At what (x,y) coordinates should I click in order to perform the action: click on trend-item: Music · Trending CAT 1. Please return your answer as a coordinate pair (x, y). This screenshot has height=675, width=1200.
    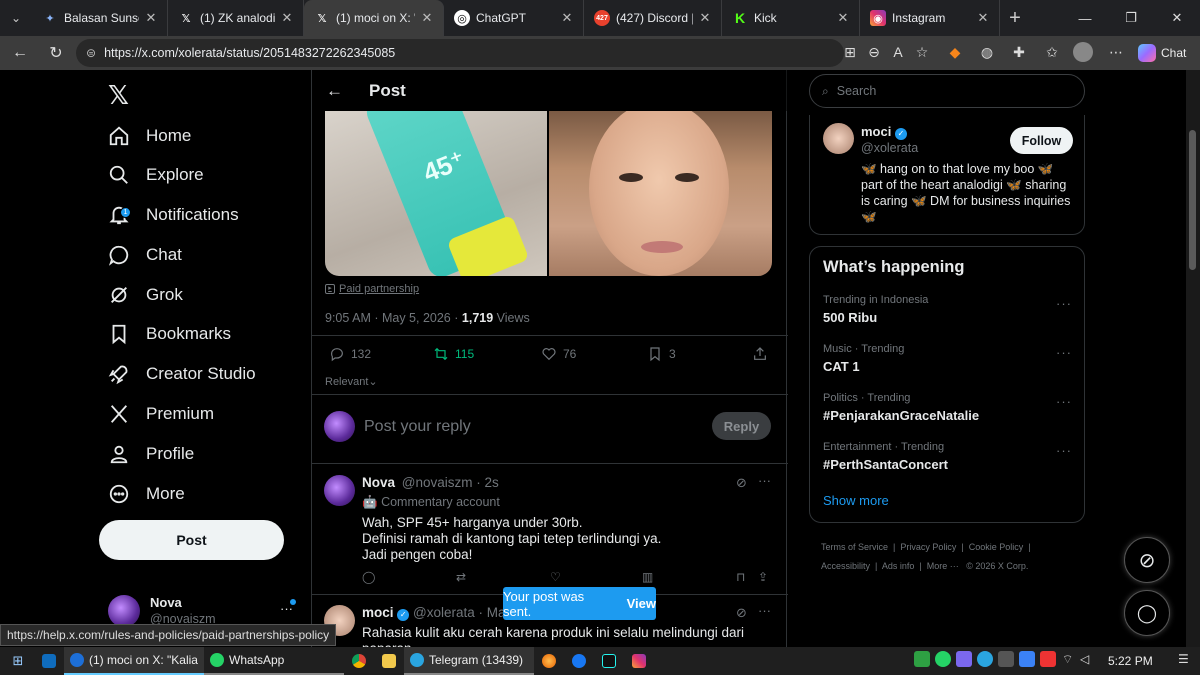
    Looking at the image, I should click on (863, 358).